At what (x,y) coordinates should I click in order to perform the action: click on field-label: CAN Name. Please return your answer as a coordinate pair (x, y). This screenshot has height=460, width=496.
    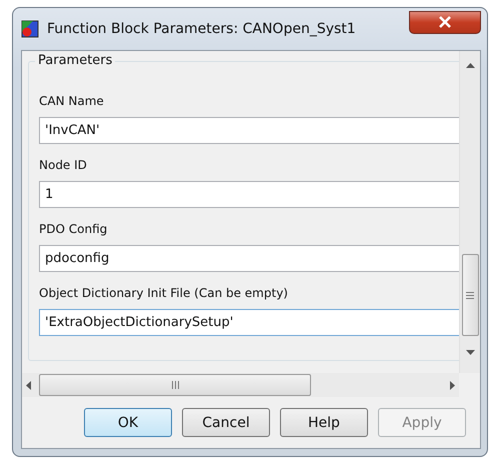
    Looking at the image, I should click on (72, 101).